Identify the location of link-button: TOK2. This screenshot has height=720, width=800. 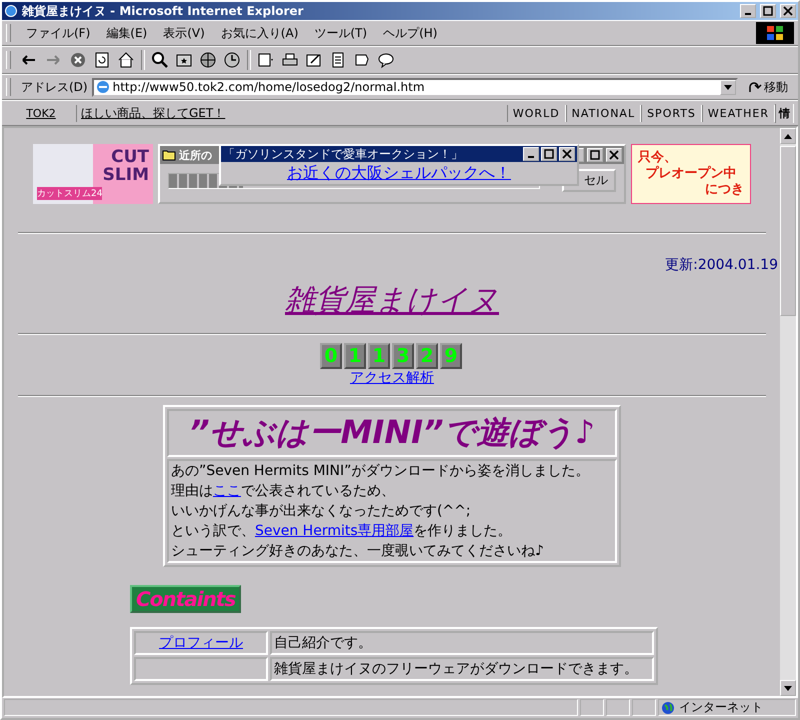
(41, 113).